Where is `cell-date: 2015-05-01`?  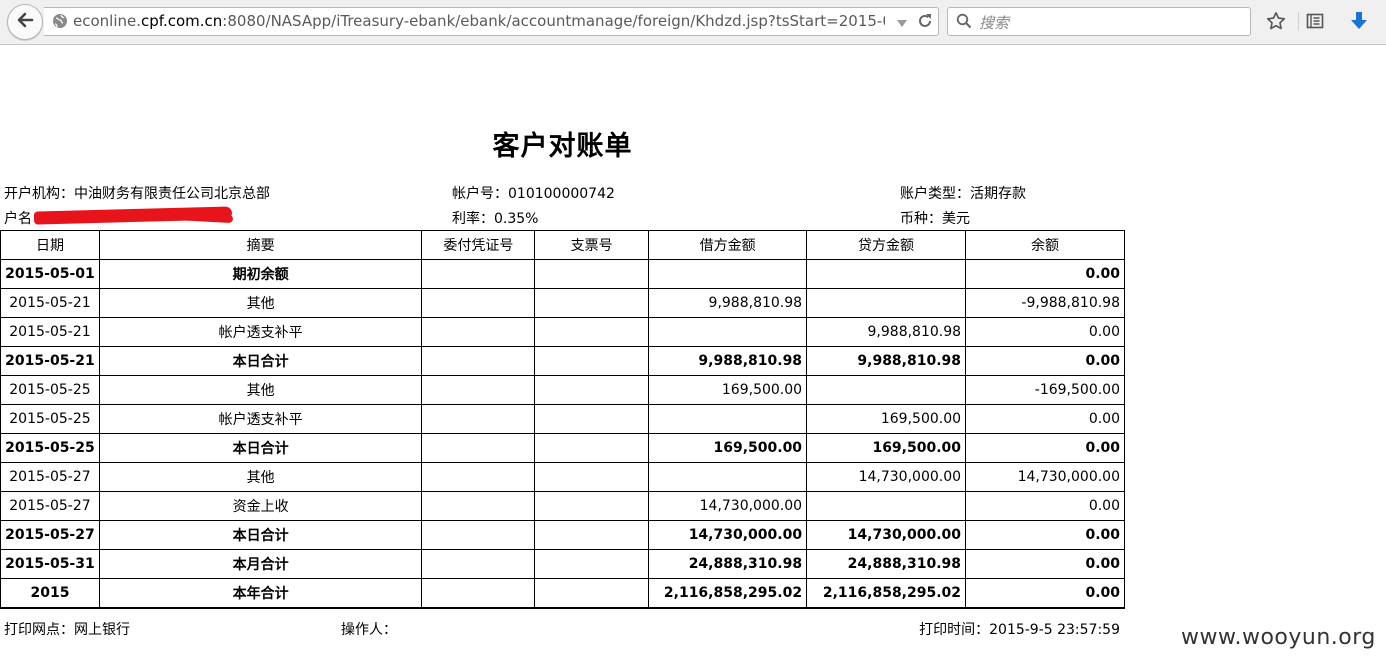
cell-date: 2015-05-01 is located at coordinates (50, 274).